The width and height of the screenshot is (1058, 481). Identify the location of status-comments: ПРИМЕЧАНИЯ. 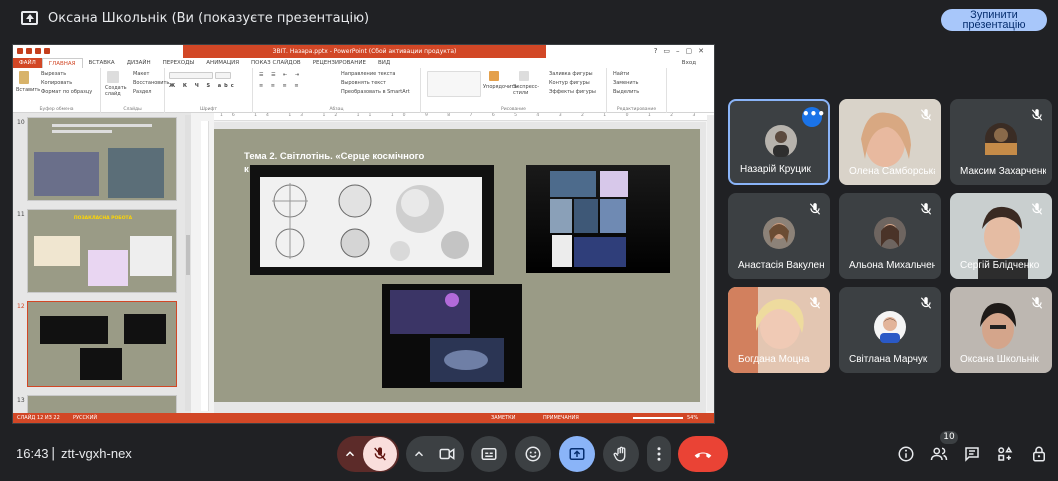
(561, 418).